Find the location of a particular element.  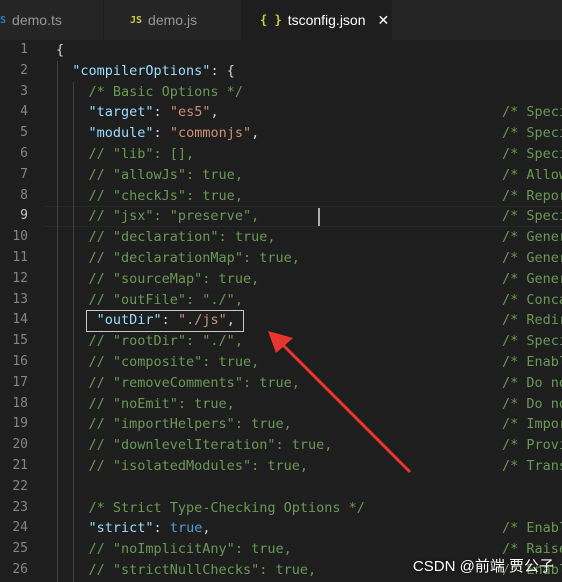

tab-label: demo.js is located at coordinates (173, 20).